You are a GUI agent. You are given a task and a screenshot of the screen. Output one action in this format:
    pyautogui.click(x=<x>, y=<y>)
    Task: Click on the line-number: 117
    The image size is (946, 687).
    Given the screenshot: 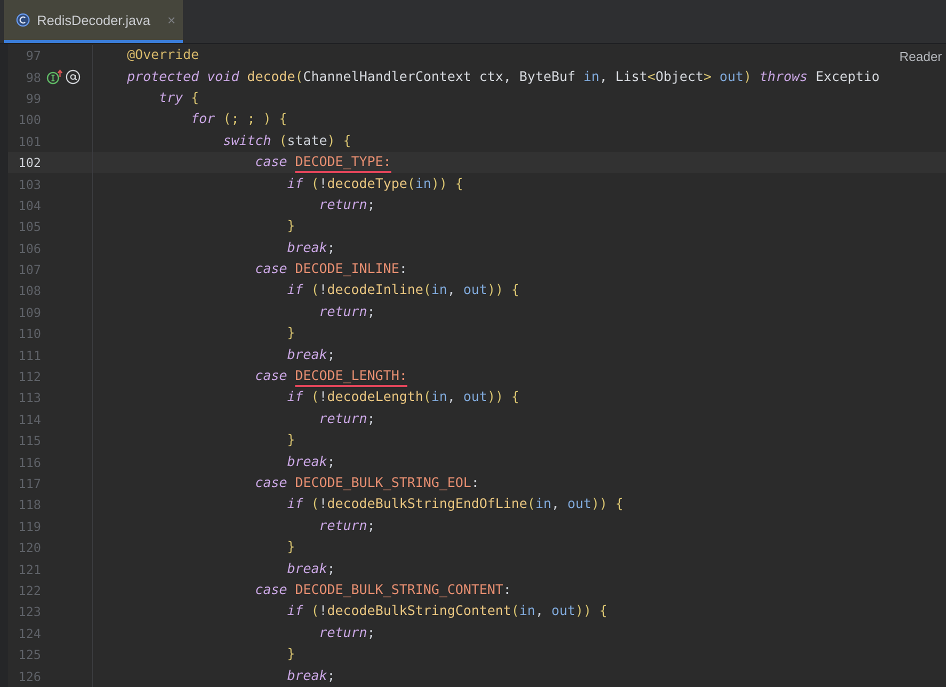 What is the action you would take?
    pyautogui.click(x=29, y=483)
    